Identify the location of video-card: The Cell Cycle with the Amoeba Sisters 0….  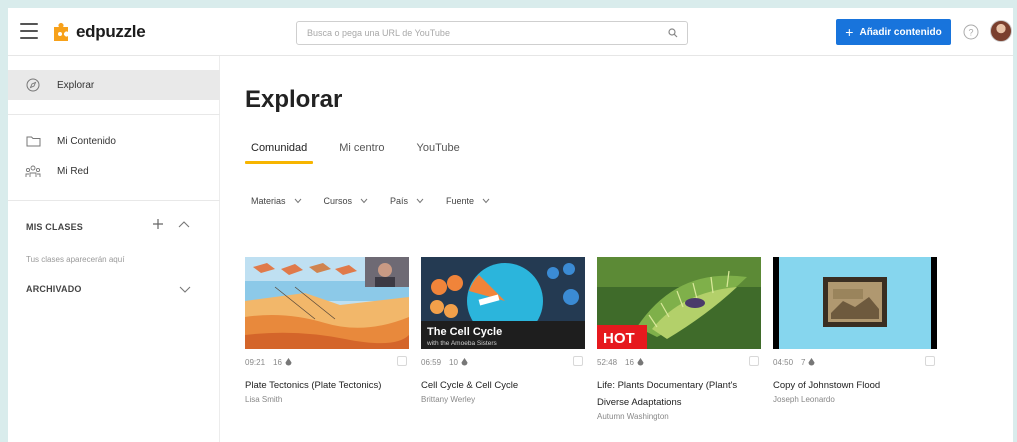
(503, 330).